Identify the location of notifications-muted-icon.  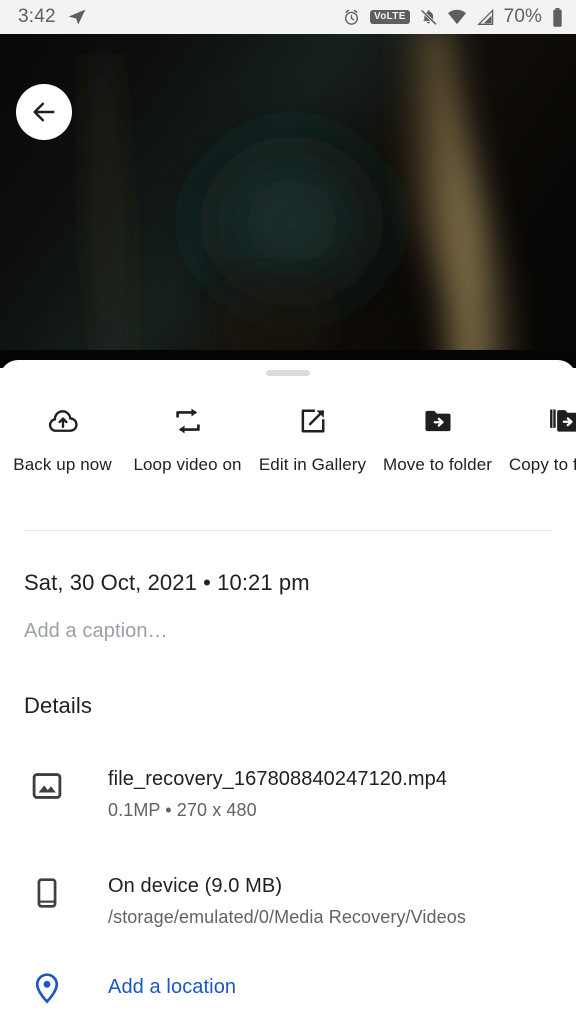
(428, 17).